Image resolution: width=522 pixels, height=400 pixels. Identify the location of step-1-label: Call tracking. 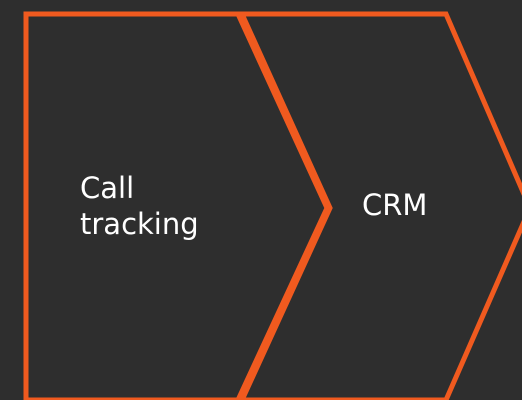
(139, 206).